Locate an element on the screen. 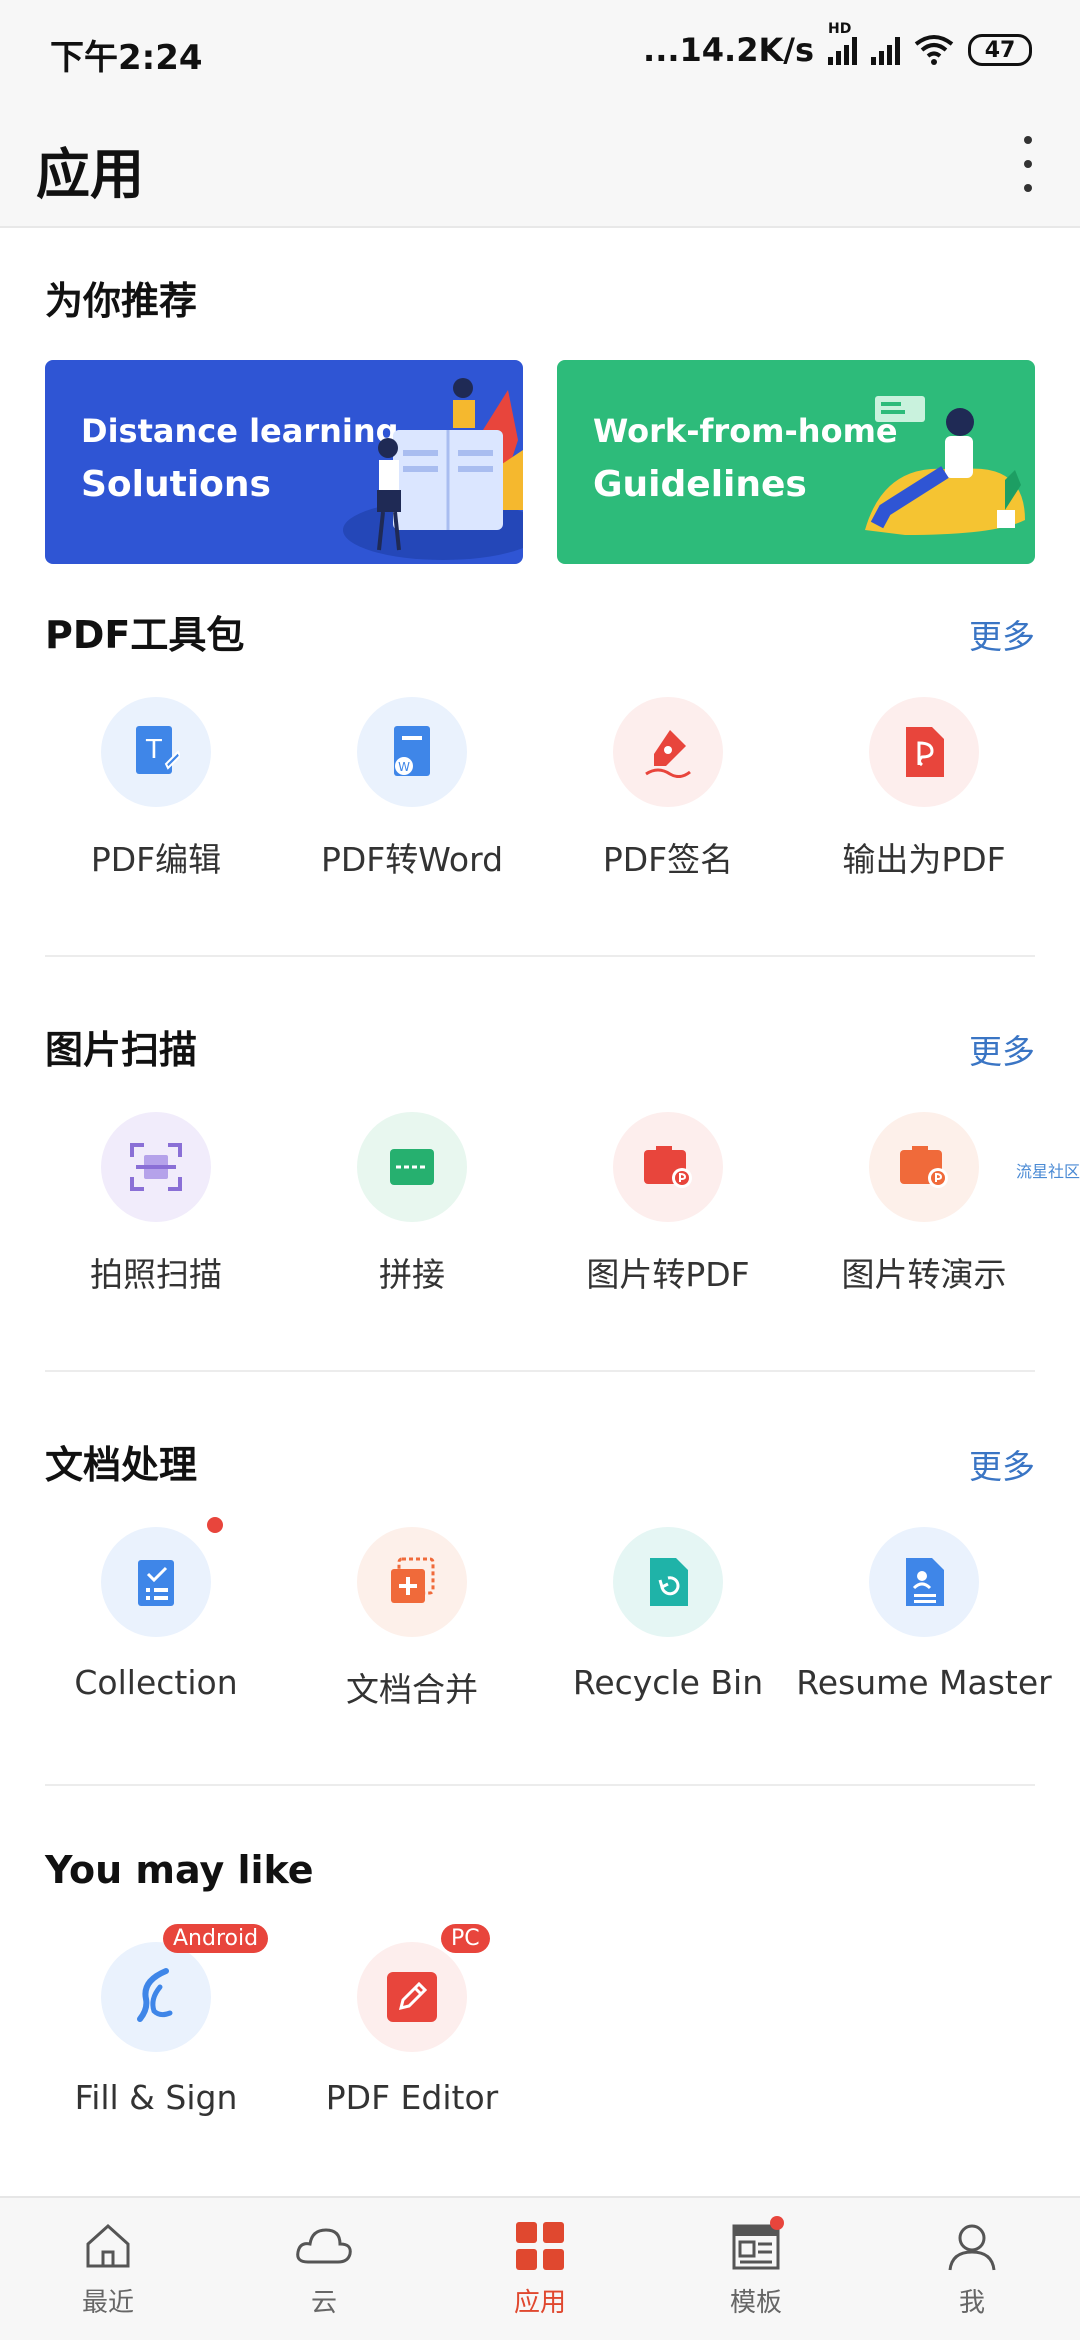 This screenshot has width=1080, height=2340. pdf-editor-icon: PC is located at coordinates (423, 1988).